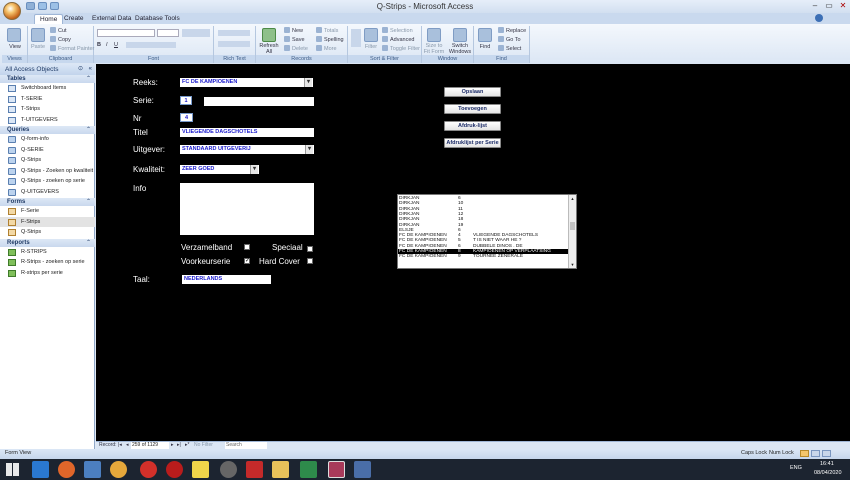  What do you see at coordinates (88, 202) in the screenshot?
I see `collapse-icon: ⌃` at bounding box center [88, 202].